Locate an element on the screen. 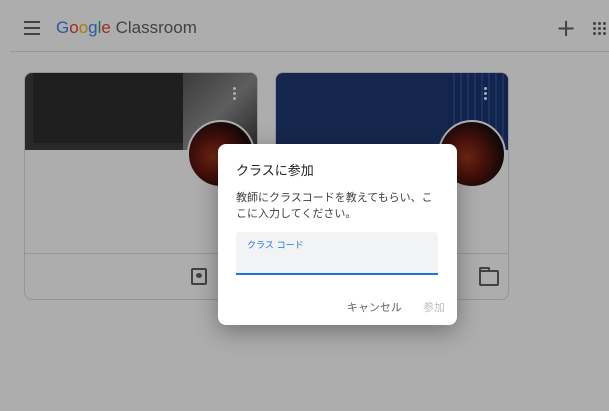  cancel-button: キャンセル is located at coordinates (374, 307).